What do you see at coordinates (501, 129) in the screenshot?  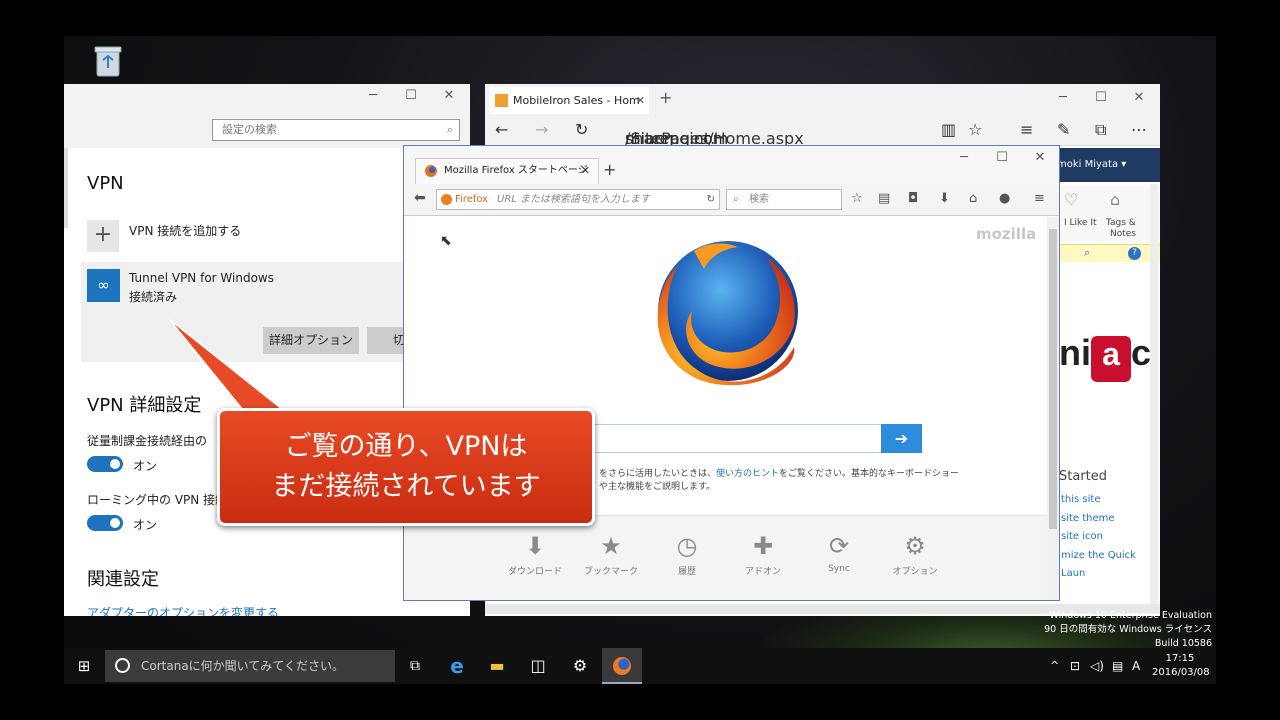 I see `back-icon: ←` at bounding box center [501, 129].